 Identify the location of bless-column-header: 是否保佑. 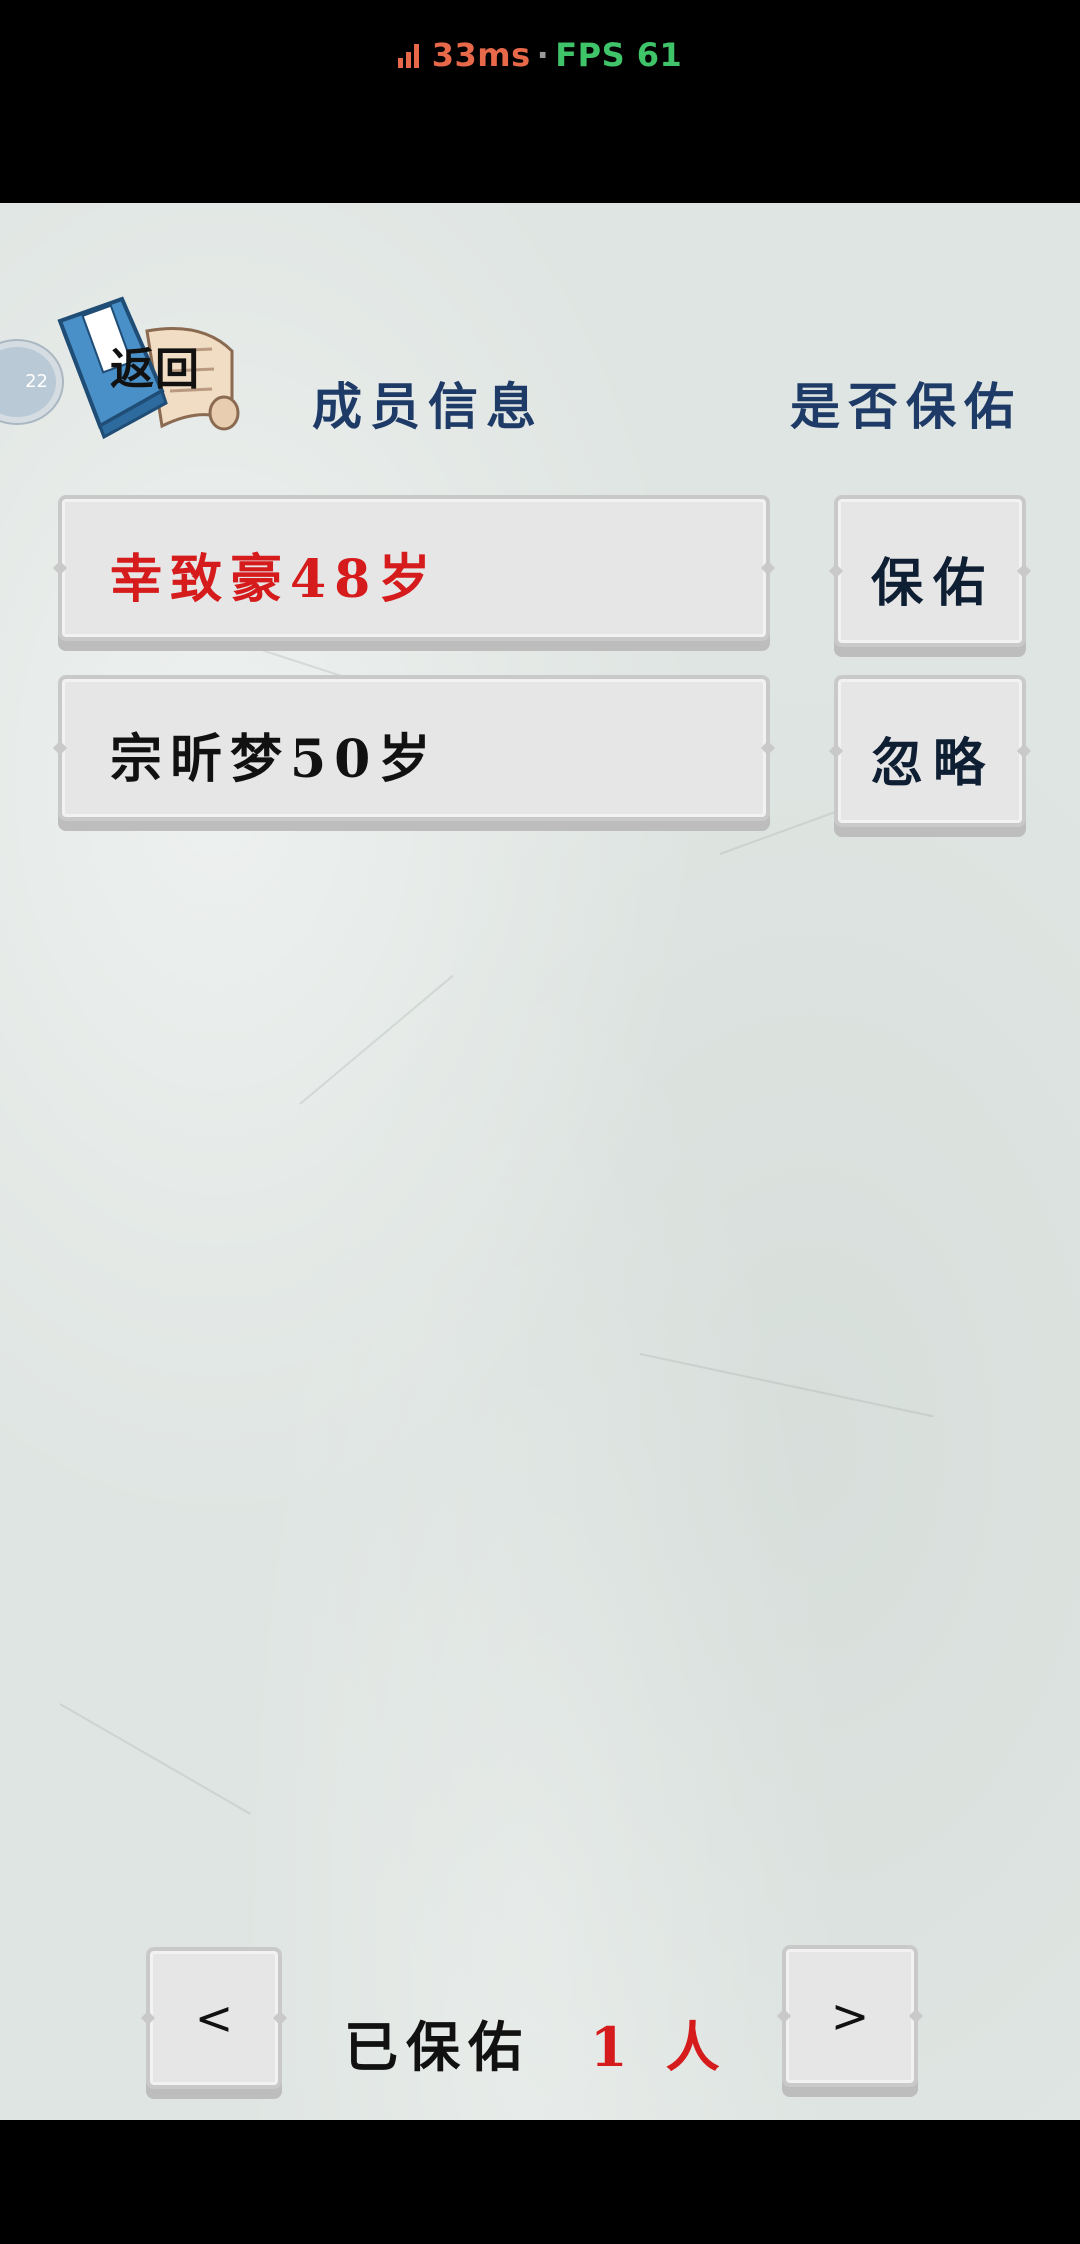
(906, 406).